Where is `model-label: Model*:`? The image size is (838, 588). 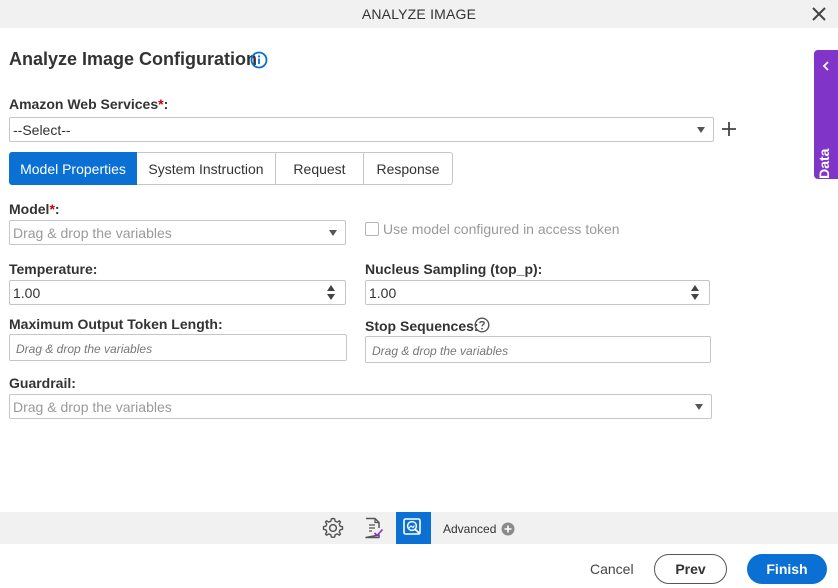 model-label: Model*: is located at coordinates (34, 209).